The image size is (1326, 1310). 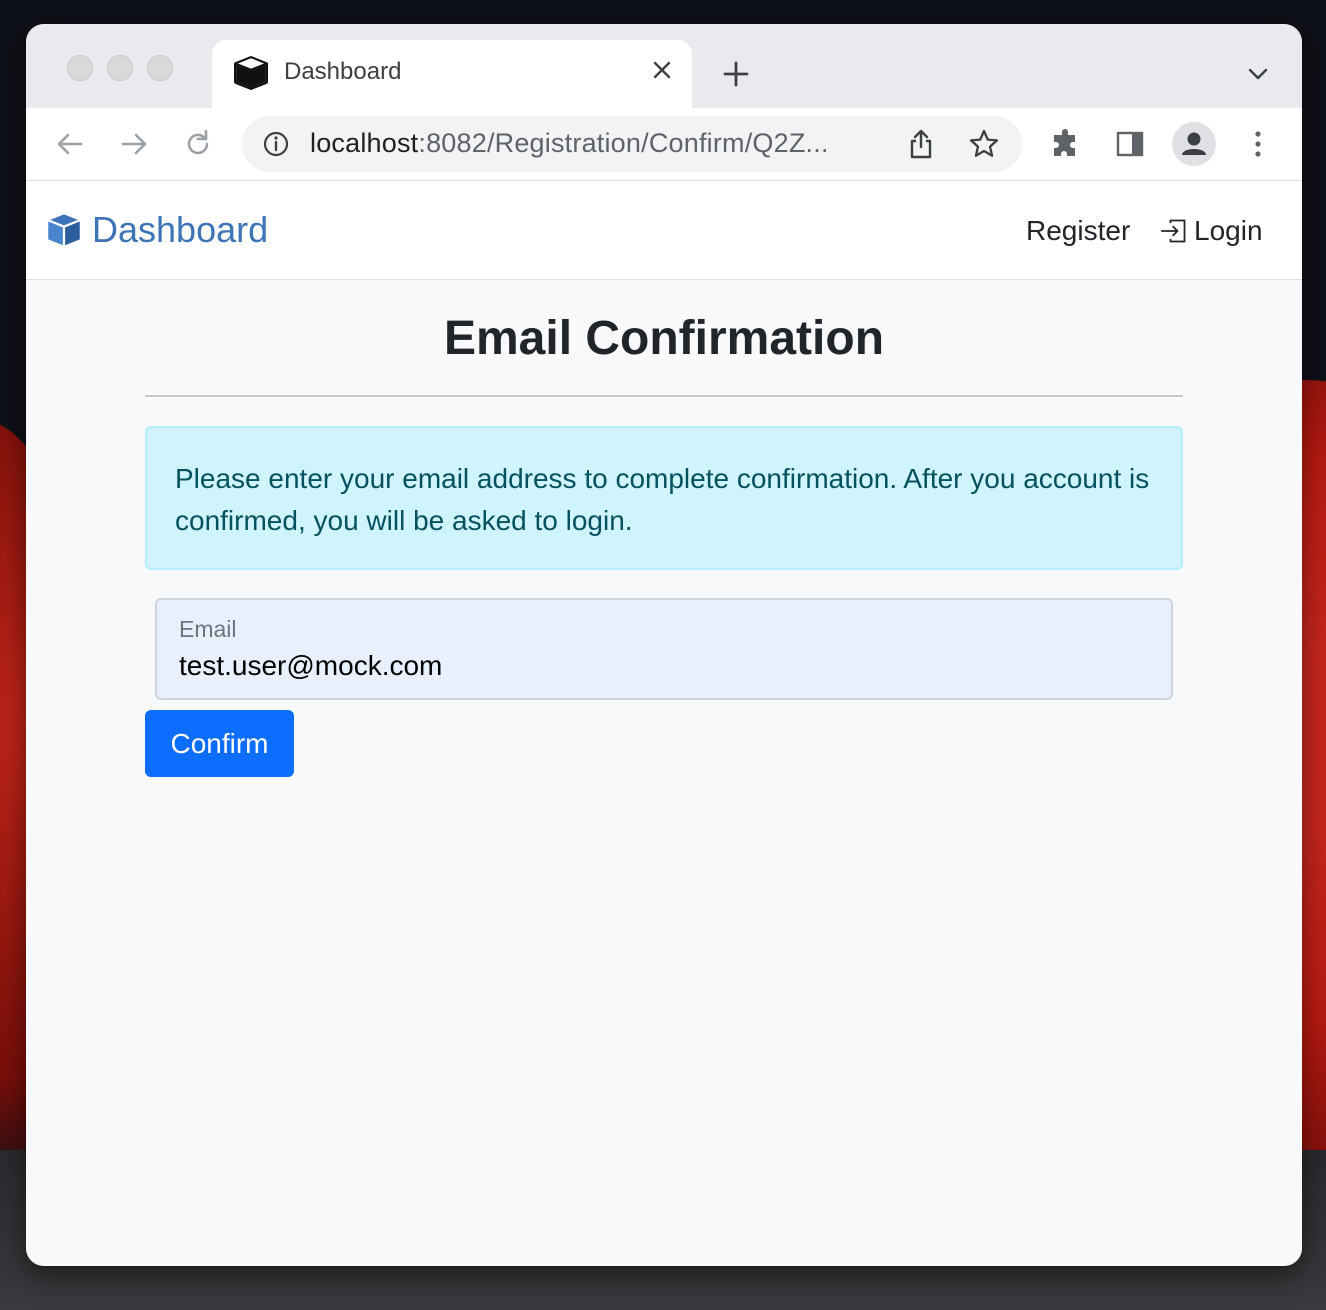 I want to click on tab-strip: Dashboard, so click(x=664, y=66).